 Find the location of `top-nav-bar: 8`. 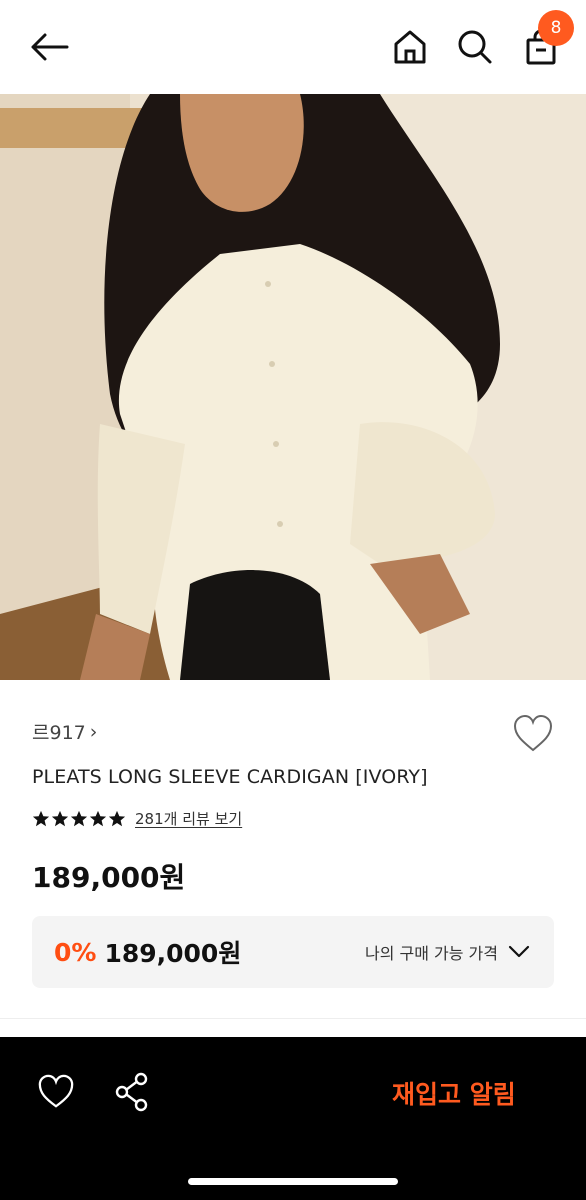

top-nav-bar: 8 is located at coordinates (293, 47).